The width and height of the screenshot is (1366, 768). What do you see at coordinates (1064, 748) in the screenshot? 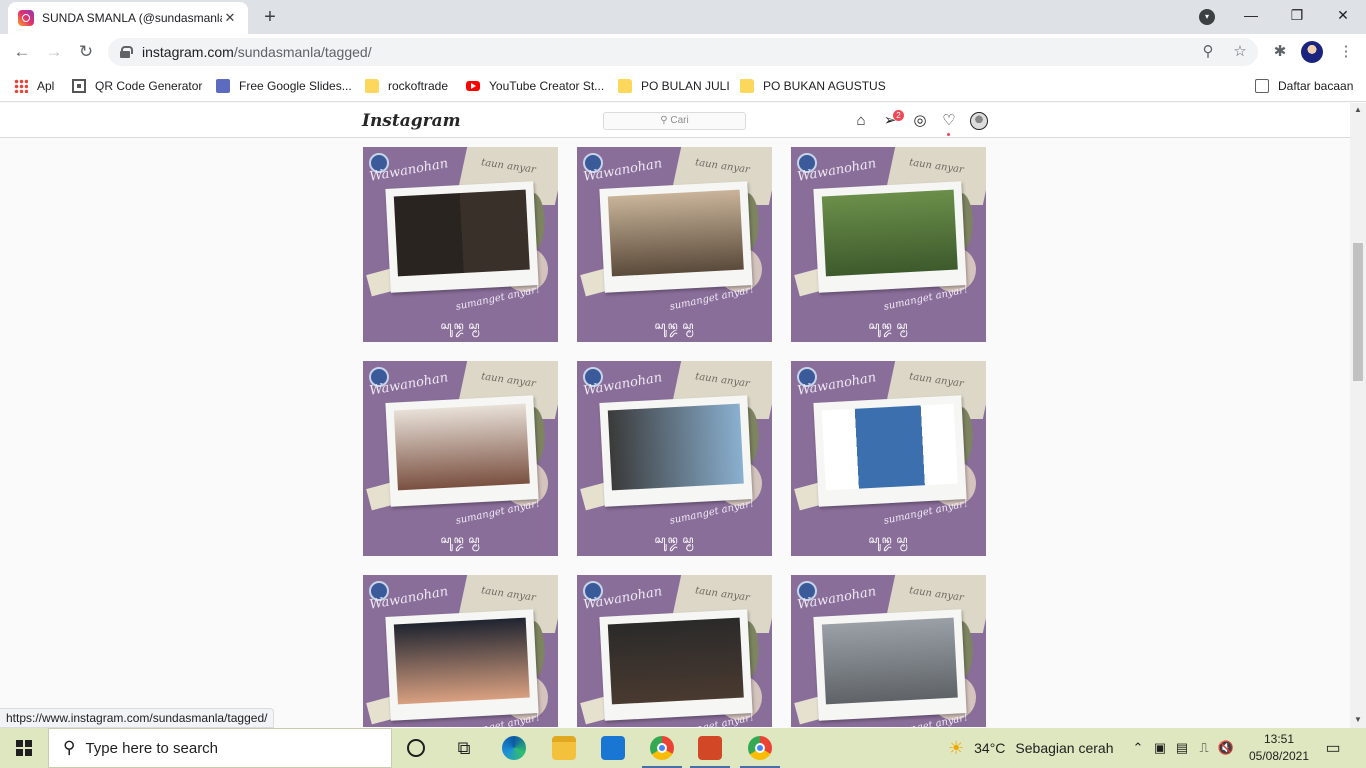
I see `weather-text: Sebagian cerah` at bounding box center [1064, 748].